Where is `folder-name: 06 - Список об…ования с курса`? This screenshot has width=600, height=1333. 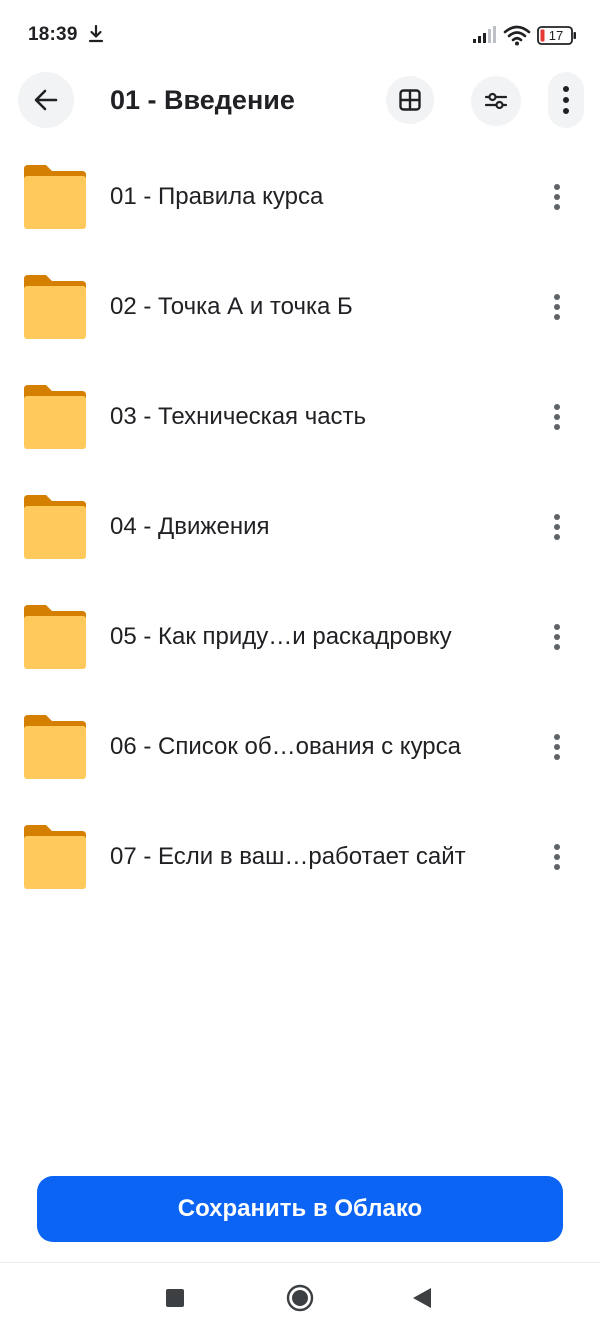 folder-name: 06 - Список об…ования с курса is located at coordinates (285, 746).